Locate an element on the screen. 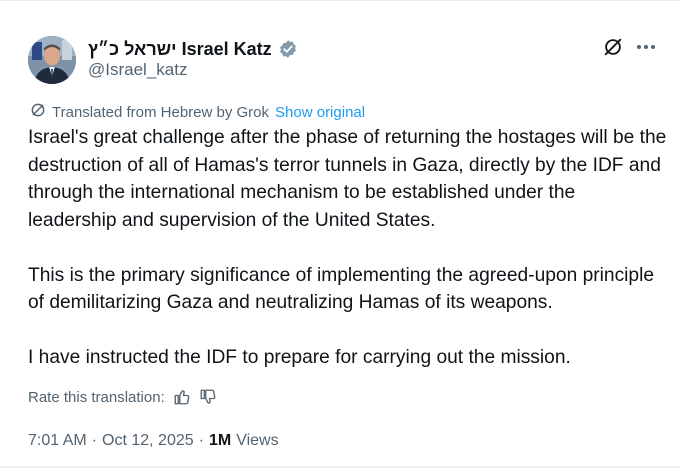 The height and width of the screenshot is (468, 680). tweet-date: Oct 12, 2025 is located at coordinates (148, 441).